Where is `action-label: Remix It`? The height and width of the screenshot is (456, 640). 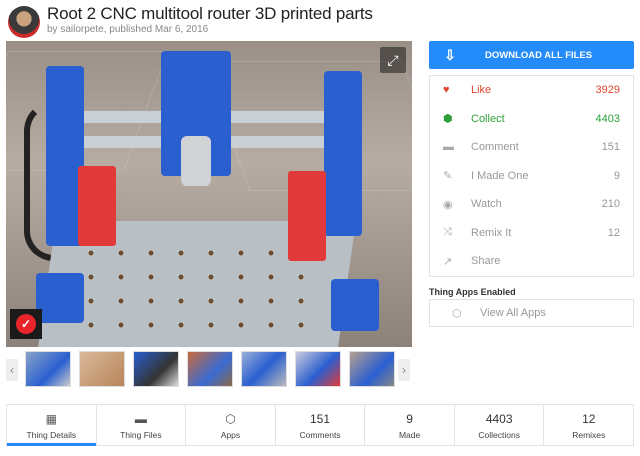
action-label: Remix It is located at coordinates (491, 232).